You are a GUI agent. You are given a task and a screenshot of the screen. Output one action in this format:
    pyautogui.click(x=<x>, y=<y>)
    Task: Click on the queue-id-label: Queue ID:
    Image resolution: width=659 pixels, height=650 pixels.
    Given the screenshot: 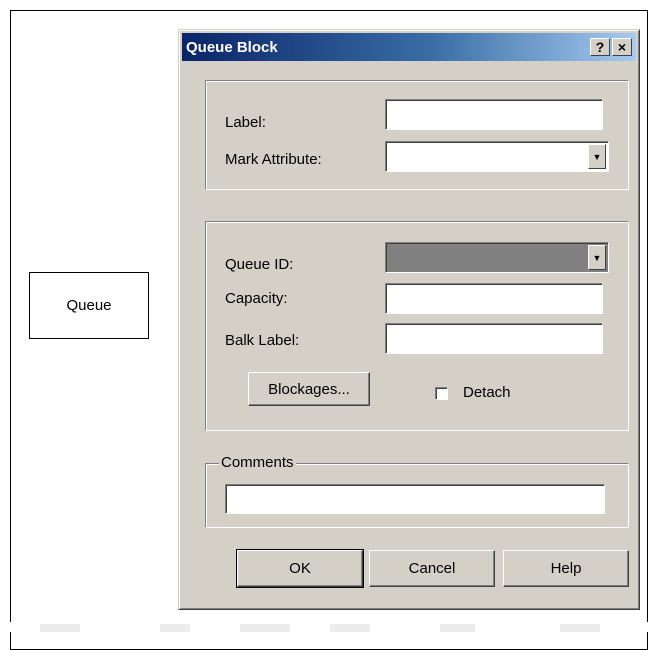 What is the action you would take?
    pyautogui.click(x=259, y=264)
    